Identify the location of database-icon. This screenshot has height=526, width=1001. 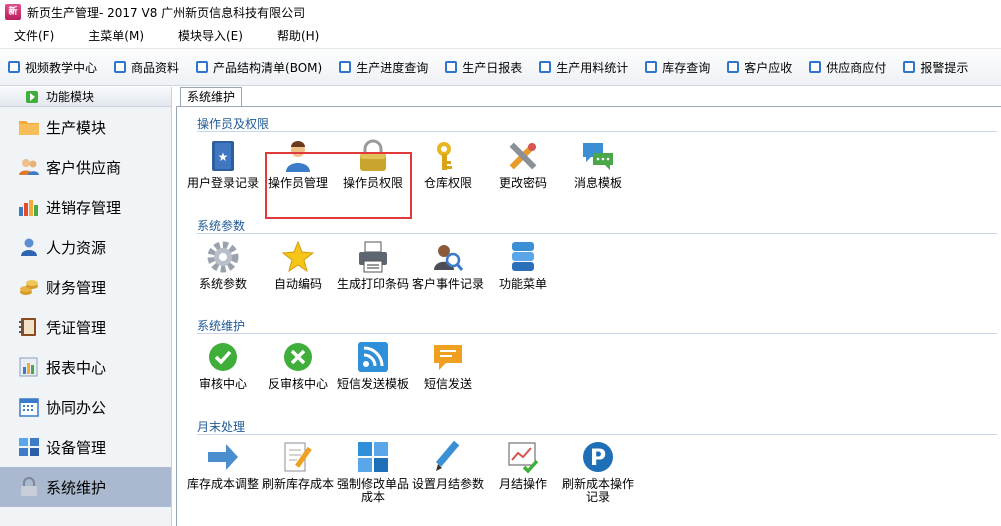
(523, 256).